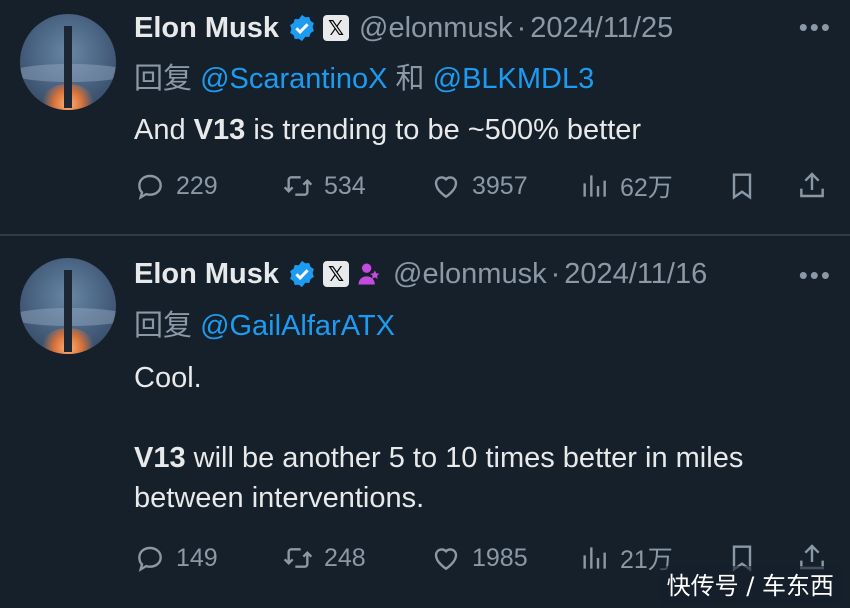 The width and height of the screenshot is (850, 608). I want to click on tweet-header: Elon Musk 𝕏 @elonmusk · 2024/11/16, so click(420, 274).